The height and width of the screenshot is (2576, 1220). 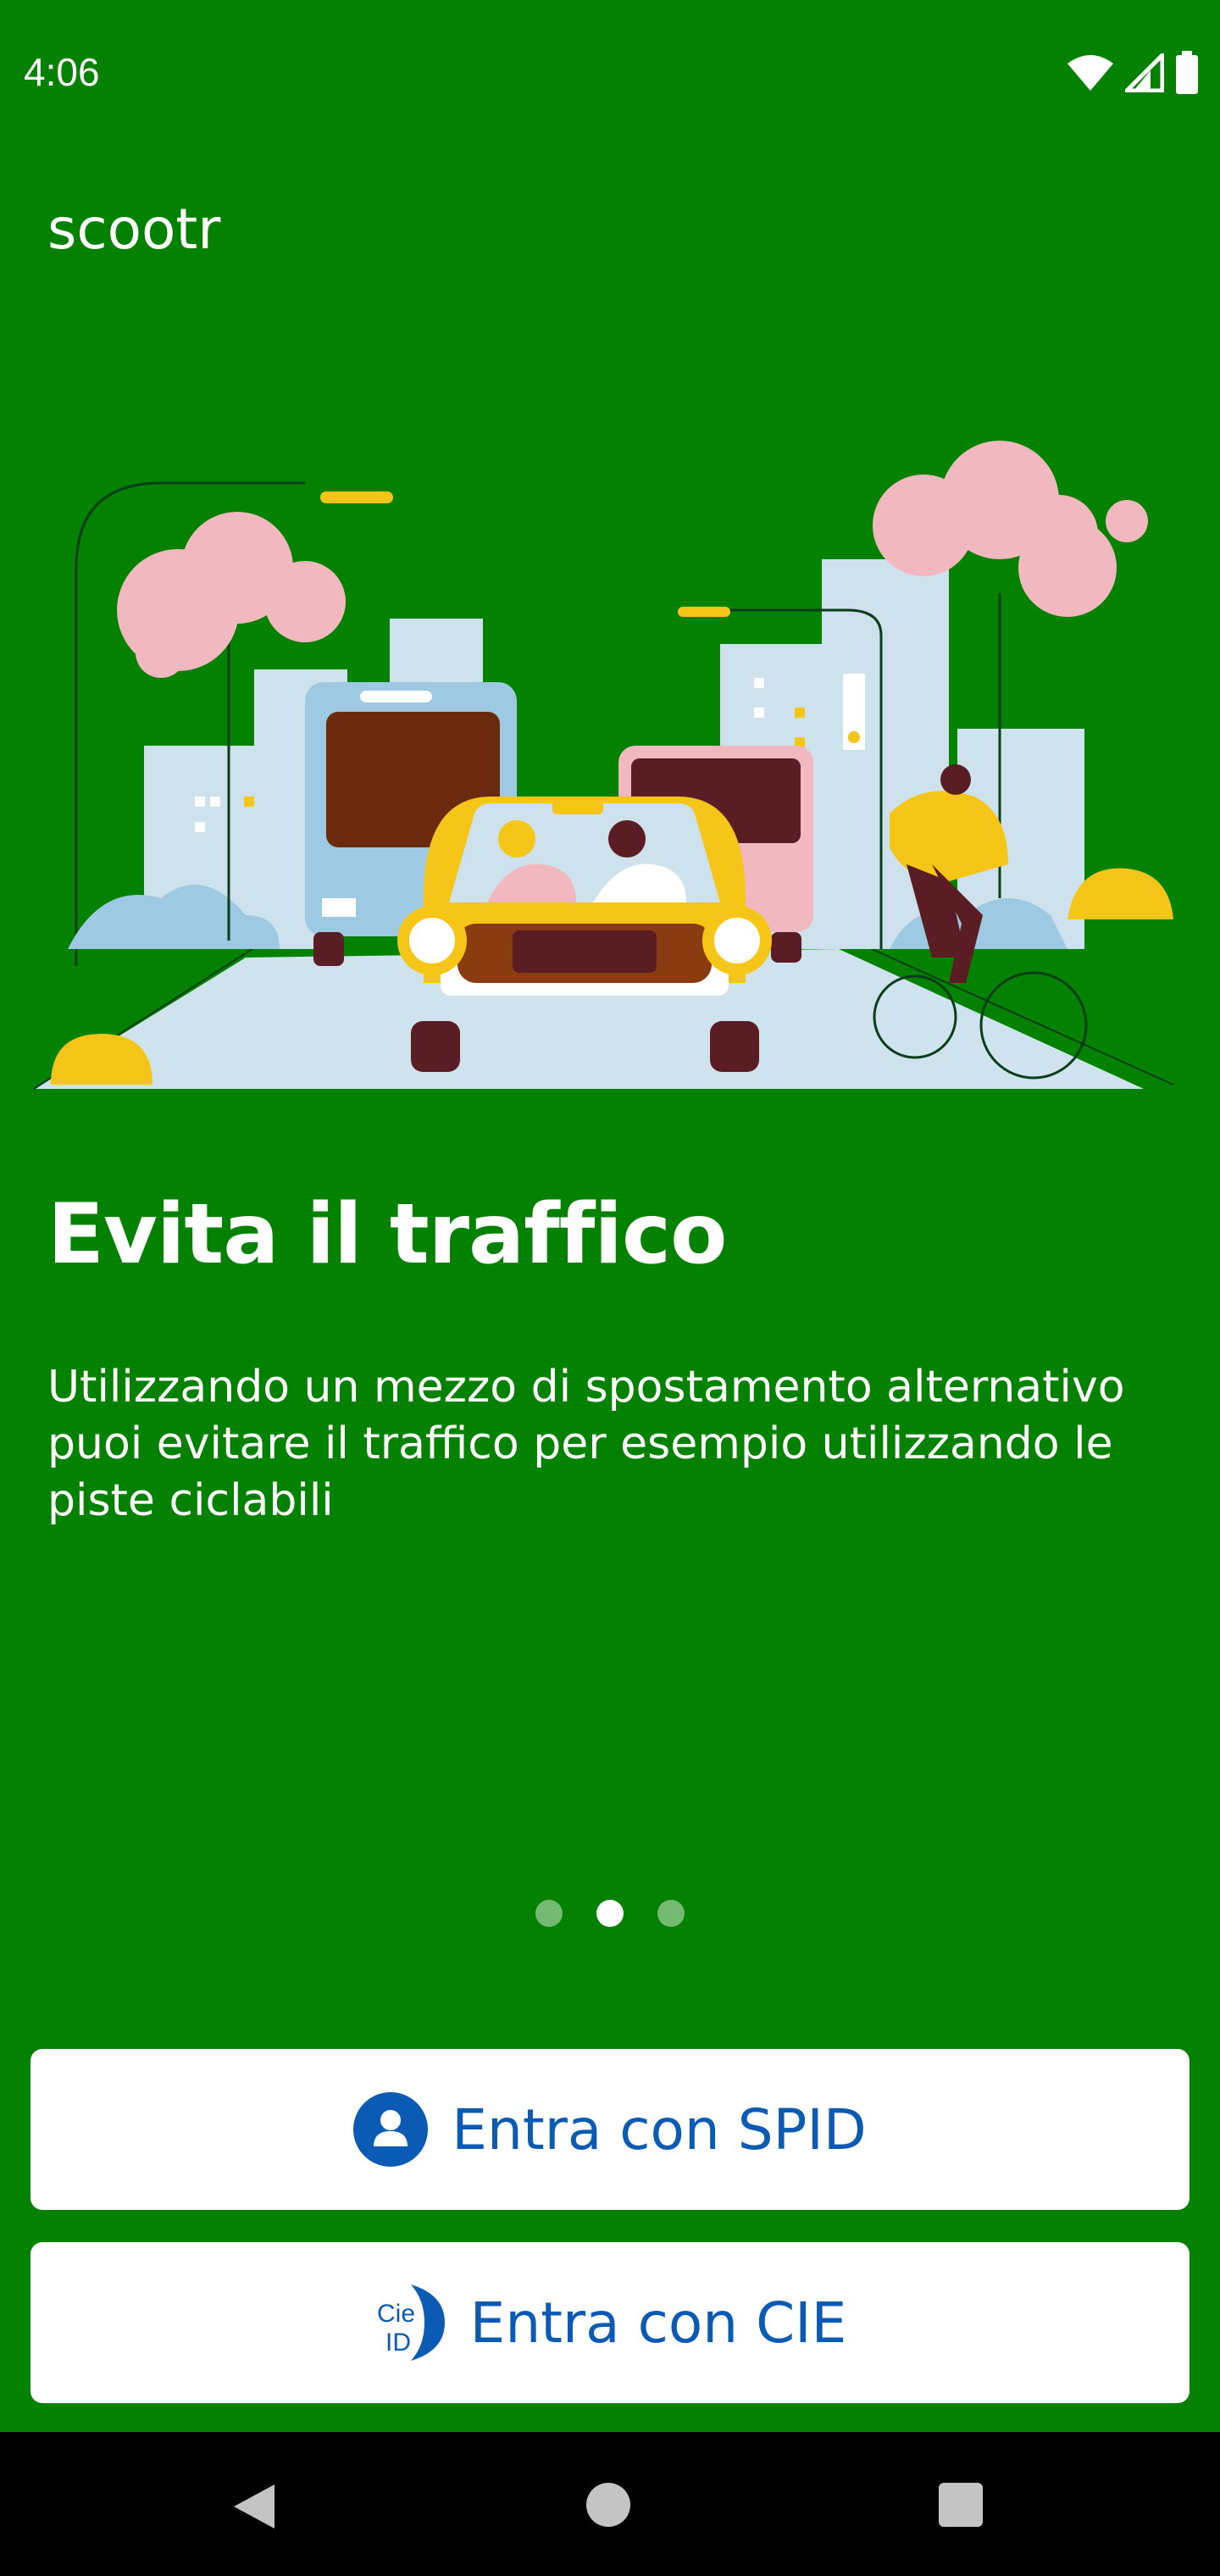 I want to click on spid-login-button: Entra con SPID, so click(x=610, y=2129).